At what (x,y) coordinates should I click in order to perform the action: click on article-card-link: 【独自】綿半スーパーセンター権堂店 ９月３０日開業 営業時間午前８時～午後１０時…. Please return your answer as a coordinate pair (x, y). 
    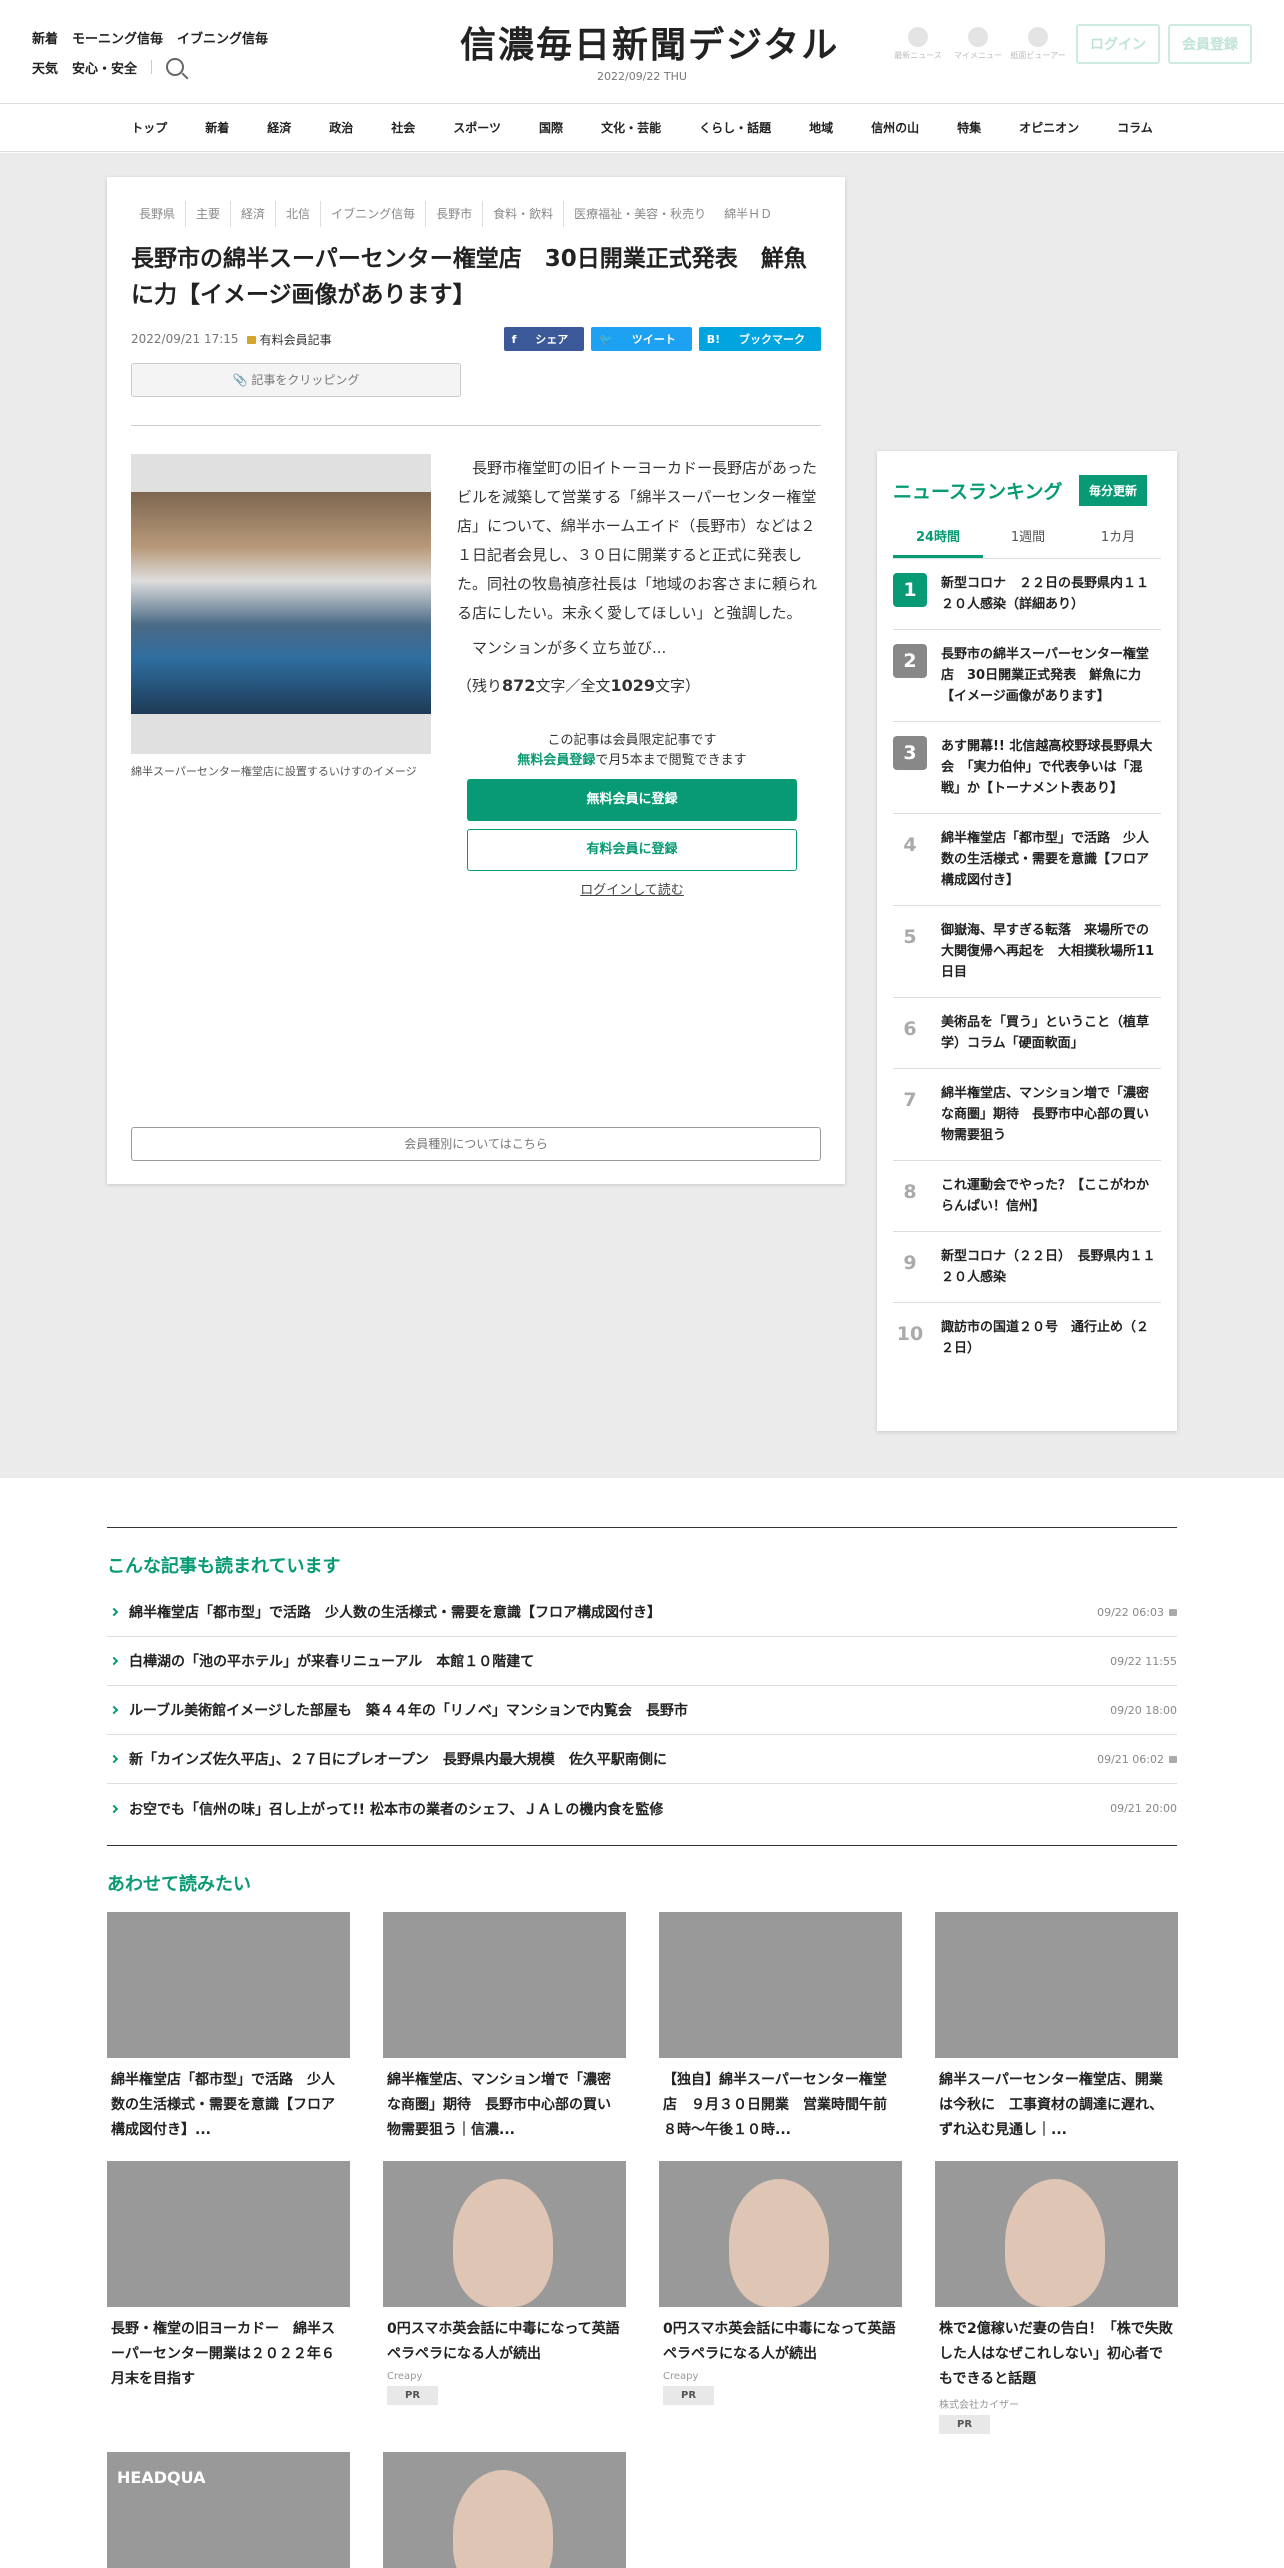
    Looking at the image, I should click on (780, 2027).